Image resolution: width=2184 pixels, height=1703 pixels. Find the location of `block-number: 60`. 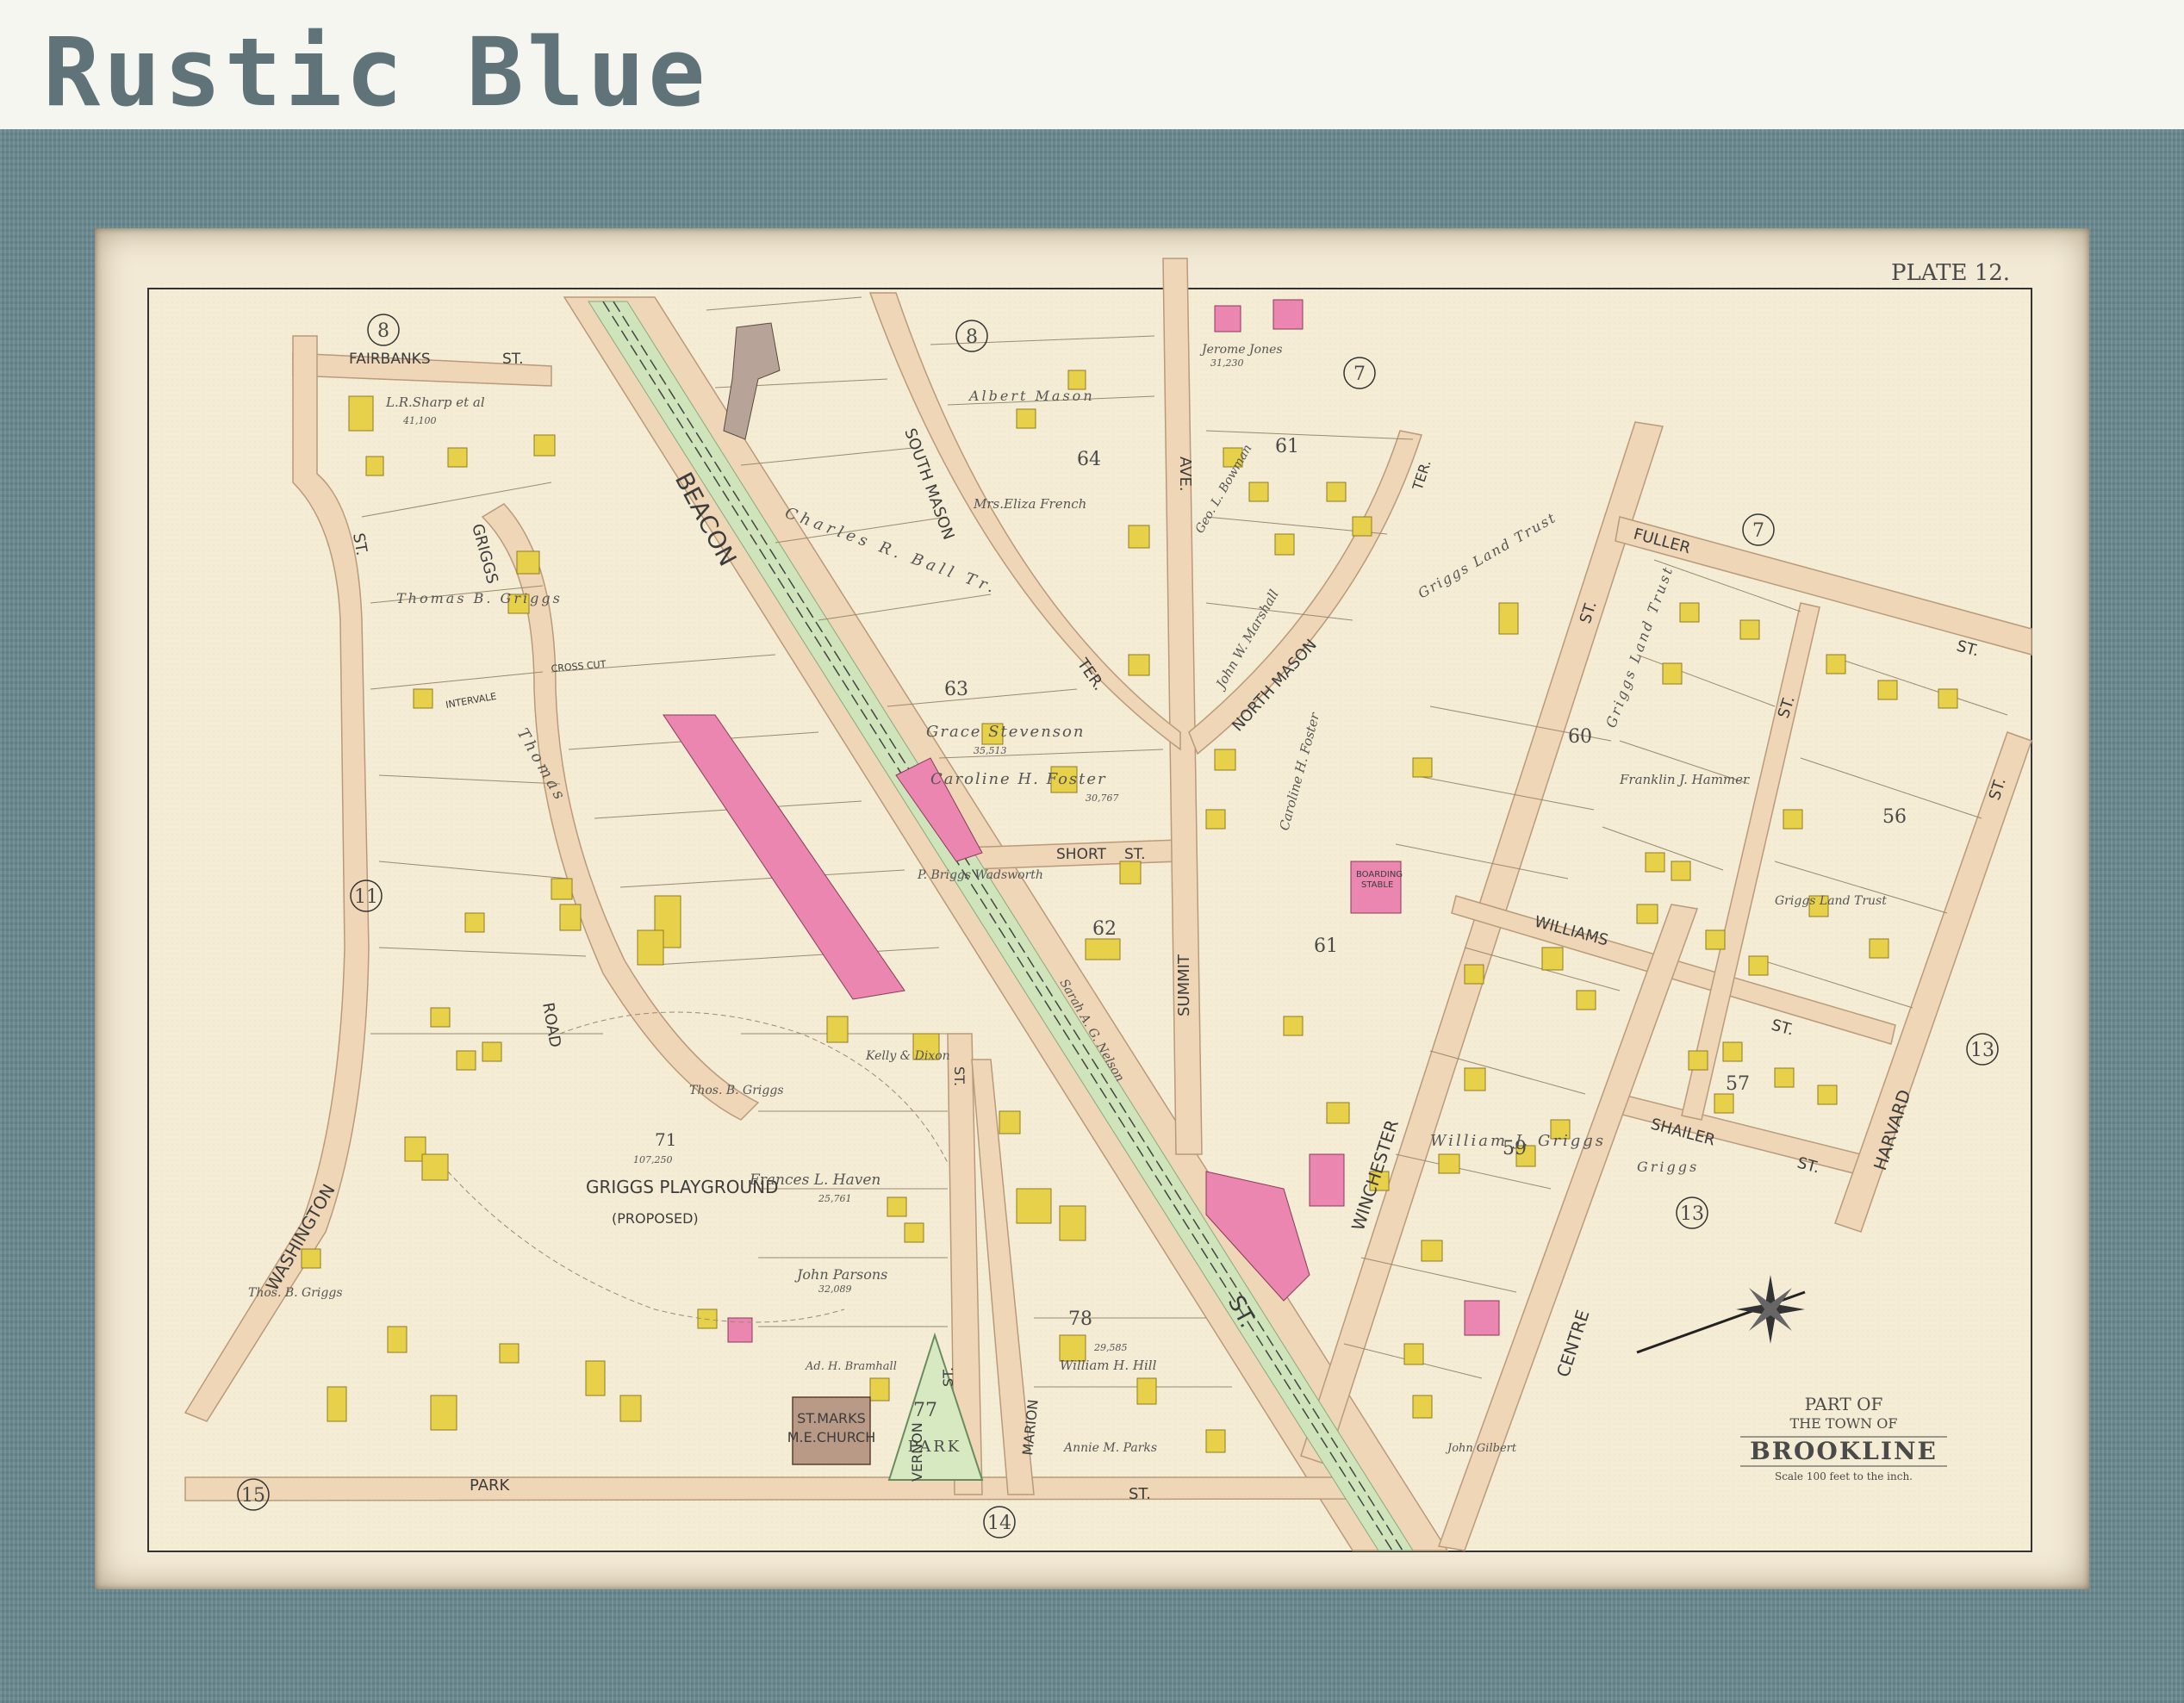

block-number: 60 is located at coordinates (1580, 737).